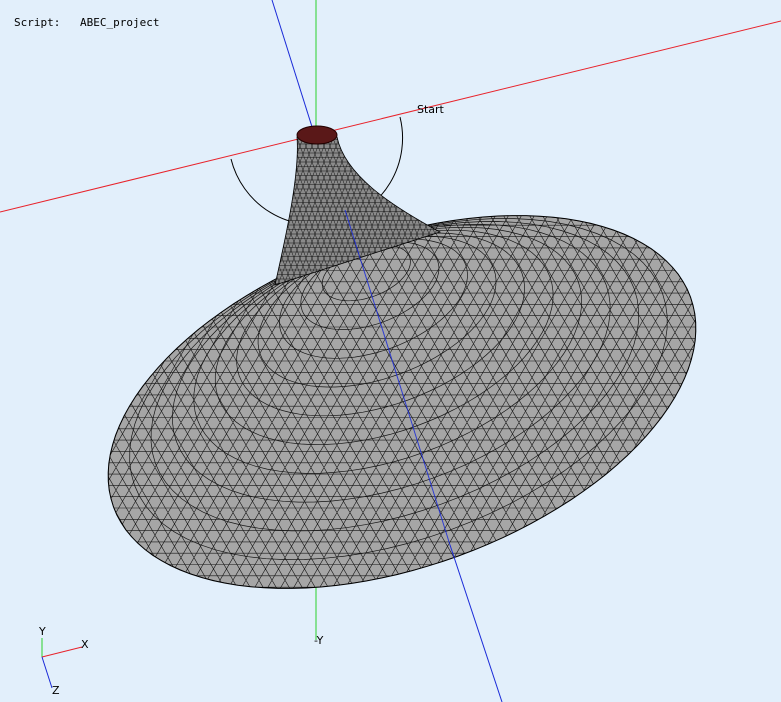 This screenshot has width=781, height=702. Describe the element at coordinates (85, 644) in the screenshot. I see `triad-x-label: X` at that location.